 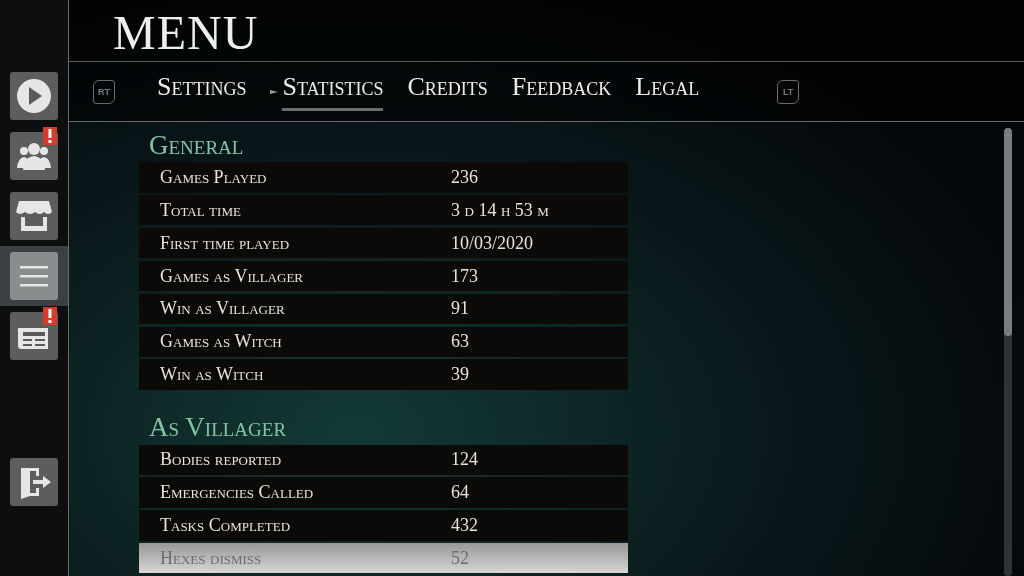 I want to click on stat-value: 39, so click(x=460, y=375).